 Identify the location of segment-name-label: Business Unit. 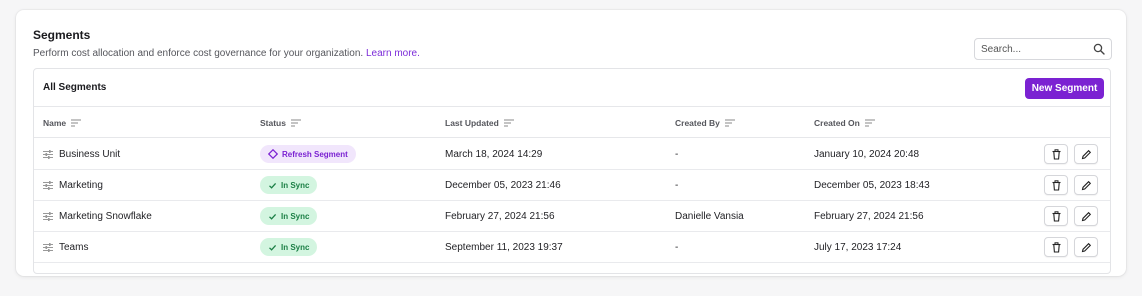
(90, 154).